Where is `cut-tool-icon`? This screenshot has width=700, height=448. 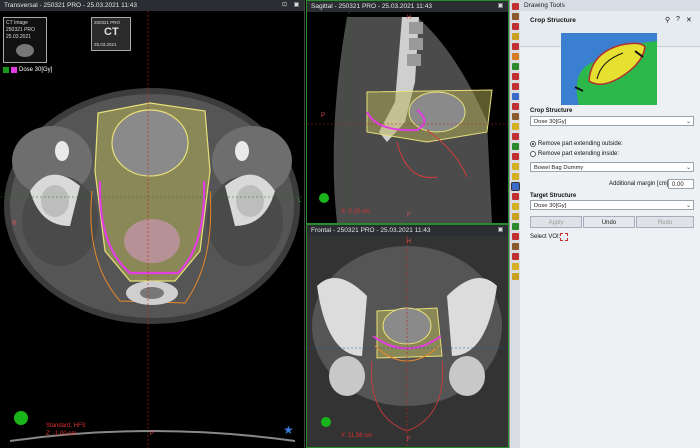 cut-tool-icon is located at coordinates (515, 136).